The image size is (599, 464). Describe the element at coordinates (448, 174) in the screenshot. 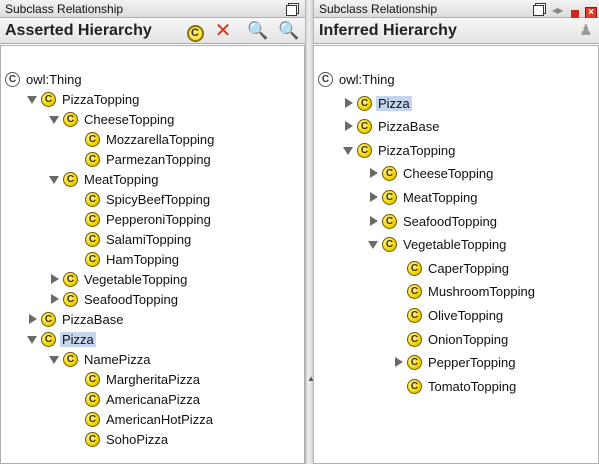

I see `tree-node-label: CheeseTopping` at that location.